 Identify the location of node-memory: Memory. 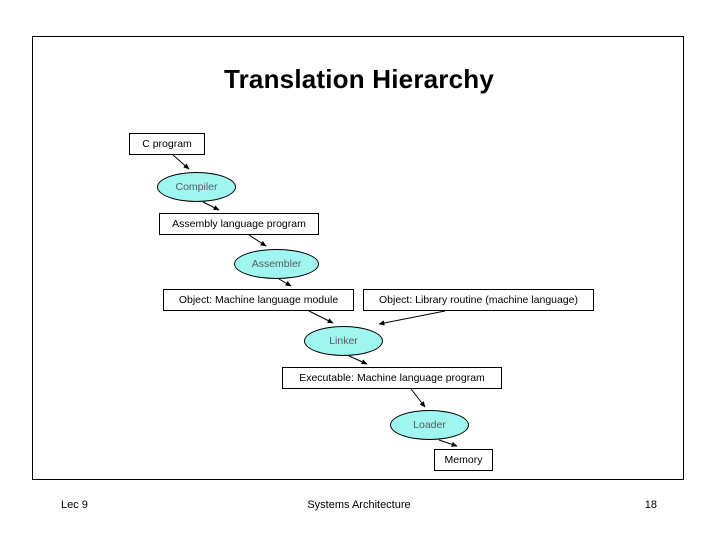
(463, 460).